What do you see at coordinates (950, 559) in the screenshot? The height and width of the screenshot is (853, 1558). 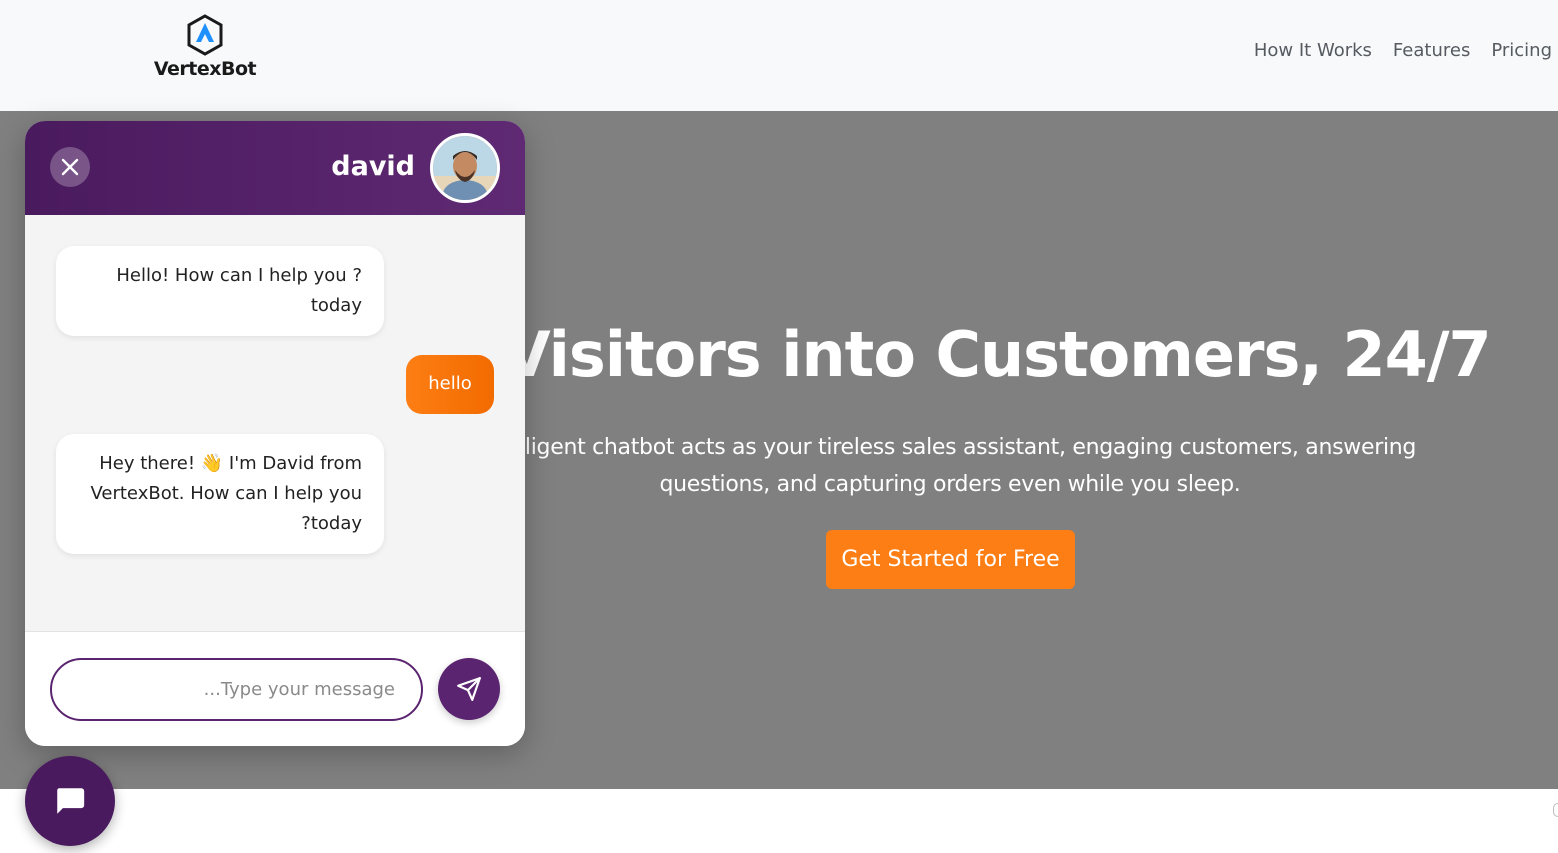 I see `get-started-button: Get Started for Free` at bounding box center [950, 559].